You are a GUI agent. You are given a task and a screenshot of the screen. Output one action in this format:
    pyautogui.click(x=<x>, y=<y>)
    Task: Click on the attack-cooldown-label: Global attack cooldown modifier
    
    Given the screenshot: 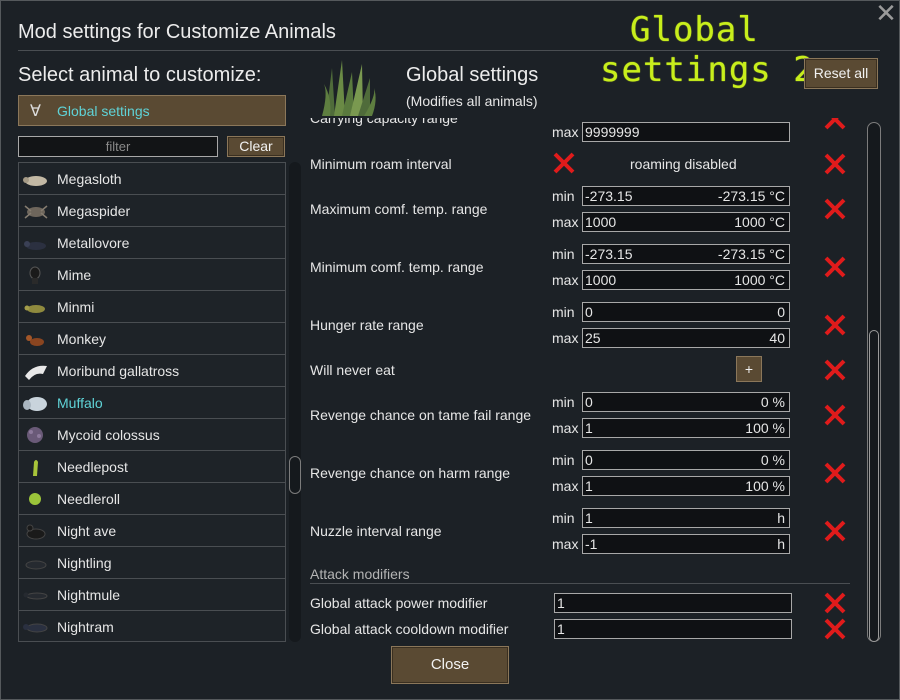 What is the action you would take?
    pyautogui.click(x=409, y=629)
    